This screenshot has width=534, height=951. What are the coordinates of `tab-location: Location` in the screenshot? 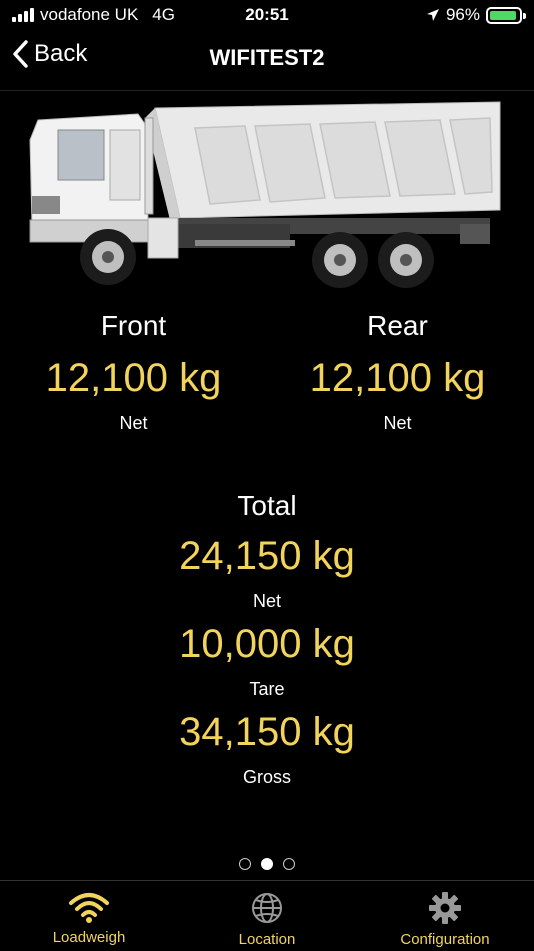 It's located at (267, 916).